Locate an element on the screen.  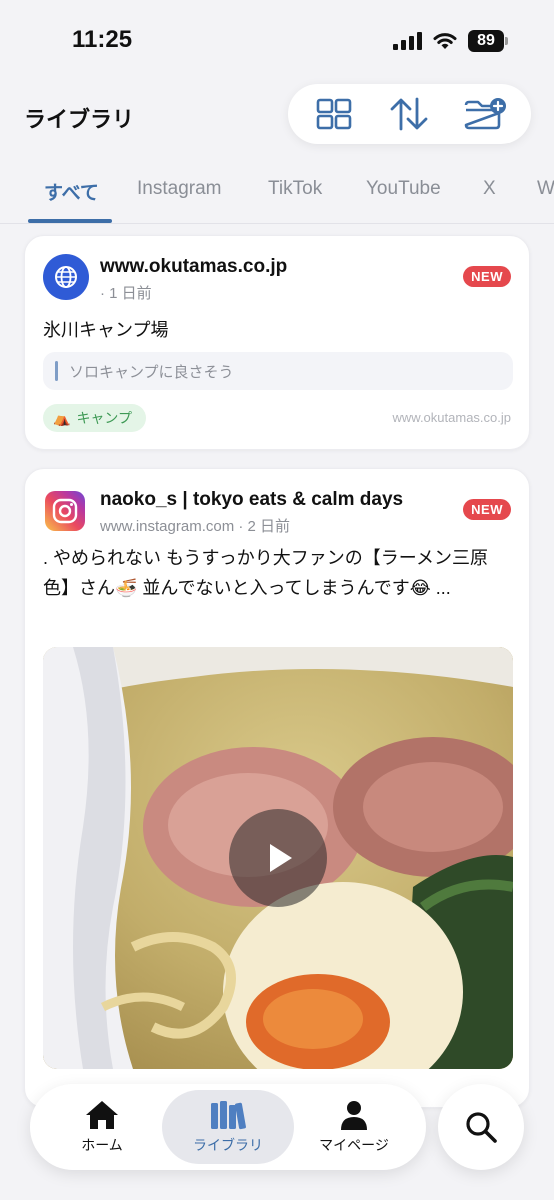
toolbar is located at coordinates (409, 114).